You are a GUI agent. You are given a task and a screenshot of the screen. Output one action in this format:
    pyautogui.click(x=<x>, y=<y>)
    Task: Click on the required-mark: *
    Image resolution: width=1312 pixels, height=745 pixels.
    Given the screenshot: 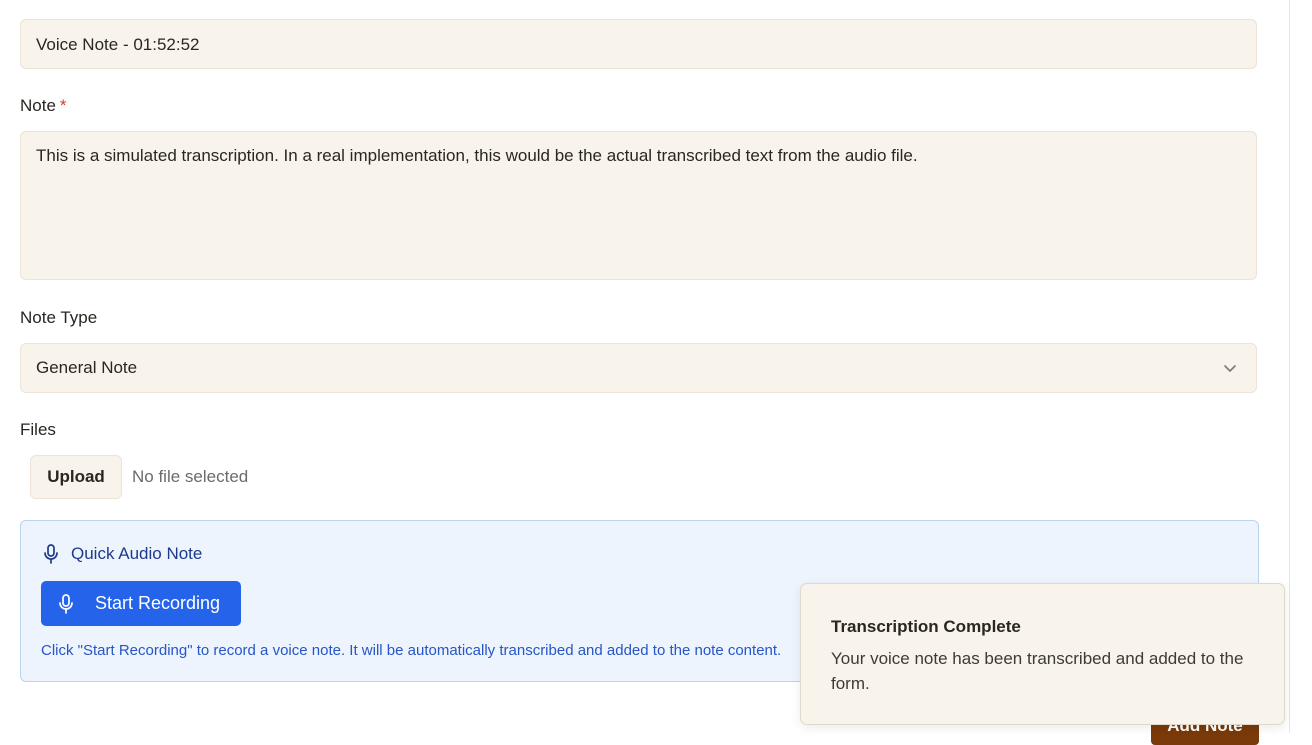 What is the action you would take?
    pyautogui.click(x=63, y=105)
    